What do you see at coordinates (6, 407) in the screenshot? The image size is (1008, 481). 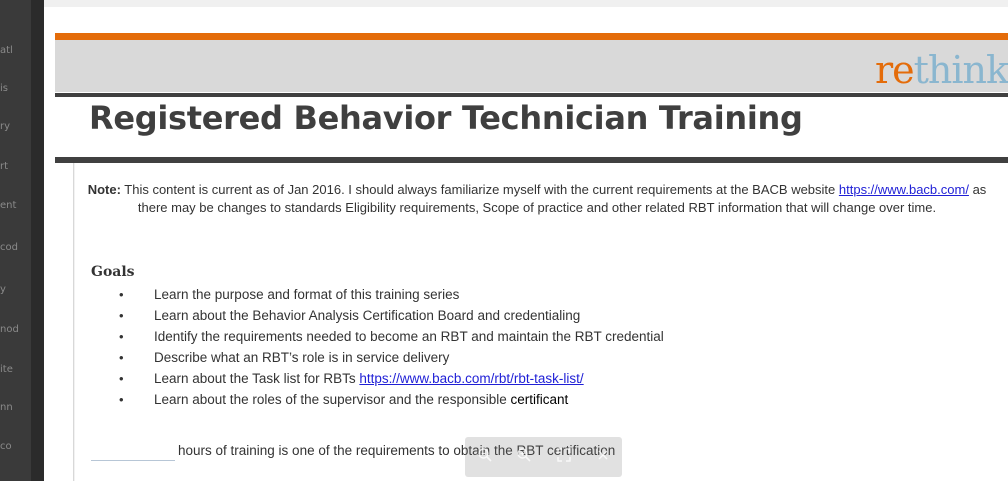 I see `strip-text: nn` at bounding box center [6, 407].